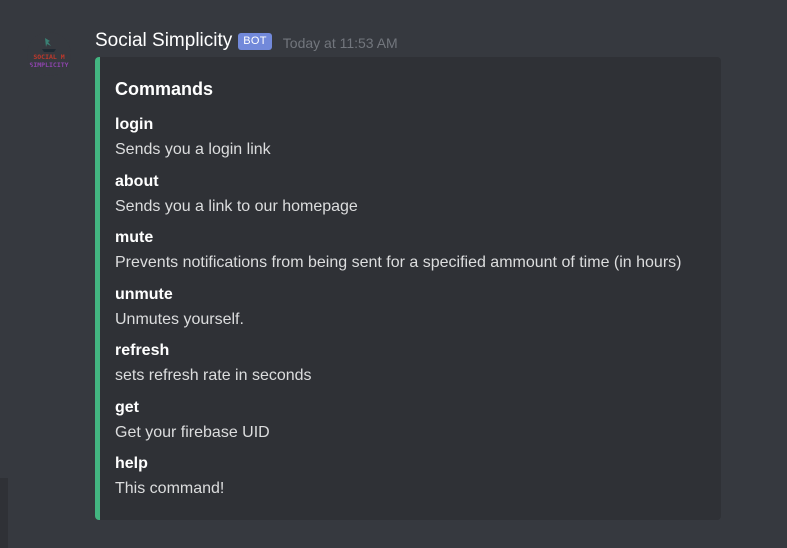 Image resolution: width=787 pixels, height=548 pixels. Describe the element at coordinates (169, 476) in the screenshot. I see `embed-field-help: help This command!` at that location.